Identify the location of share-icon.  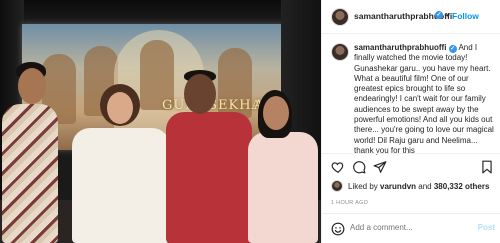
(380, 167).